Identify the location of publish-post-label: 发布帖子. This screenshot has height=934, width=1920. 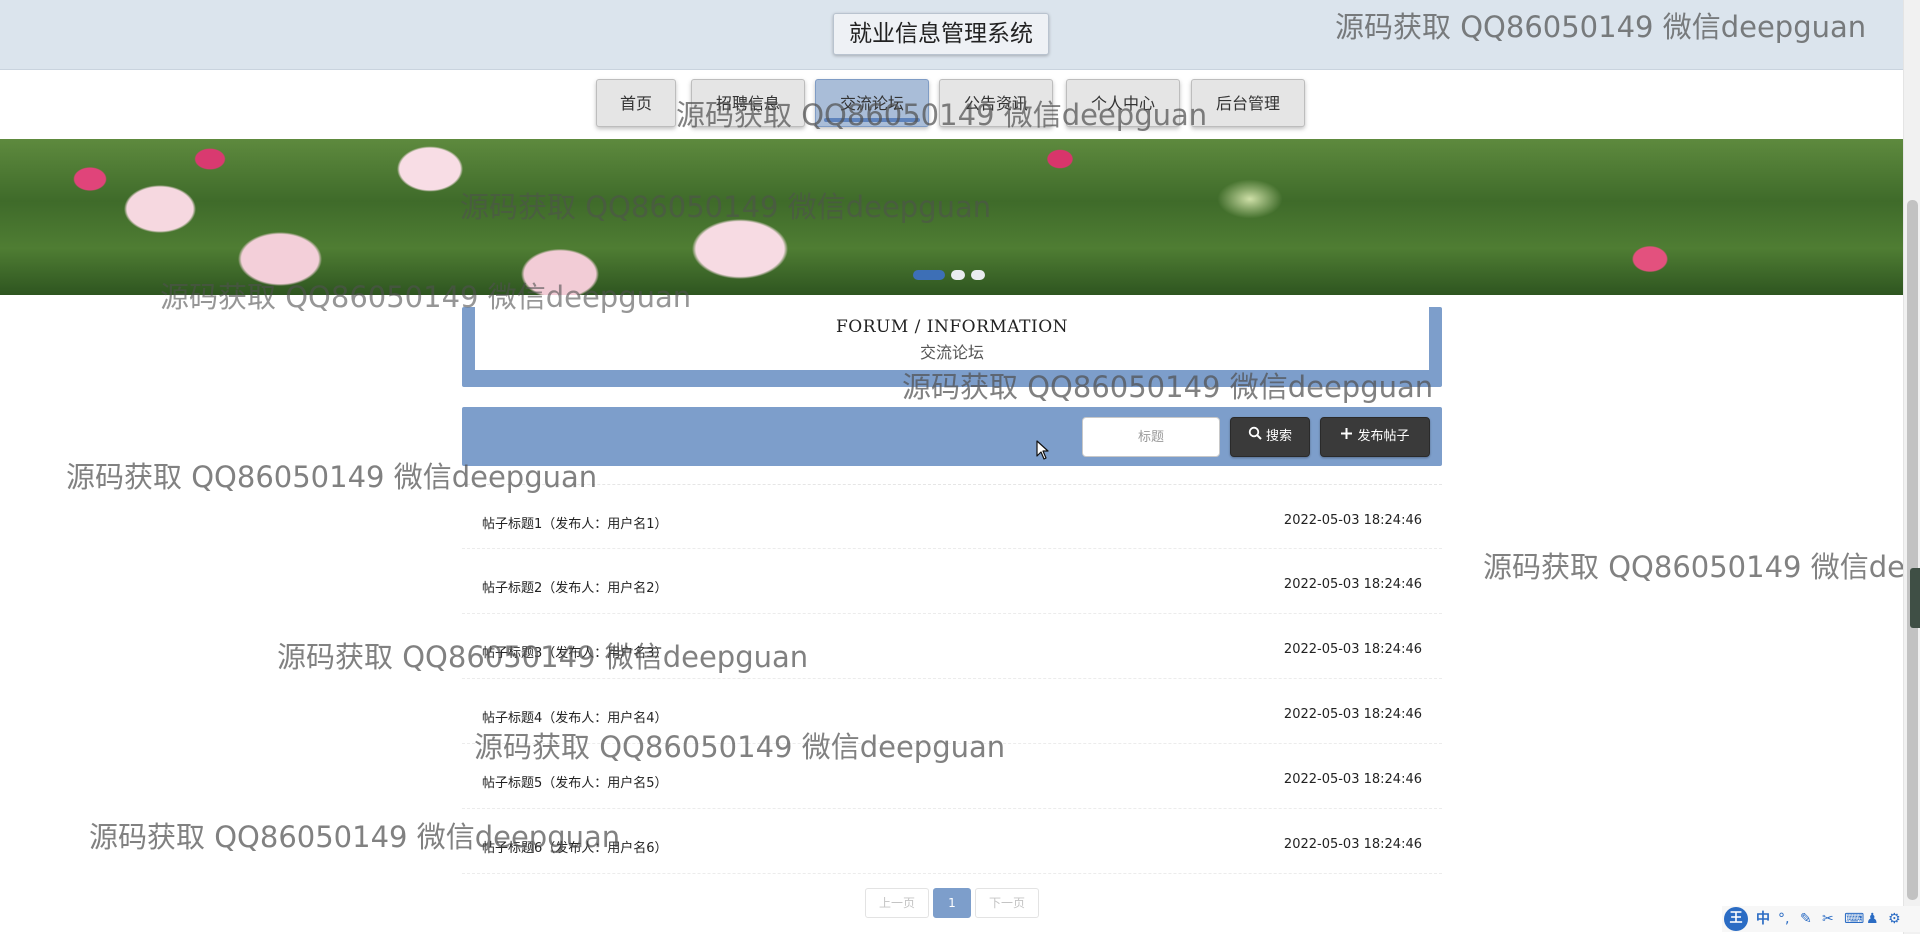
(1383, 436).